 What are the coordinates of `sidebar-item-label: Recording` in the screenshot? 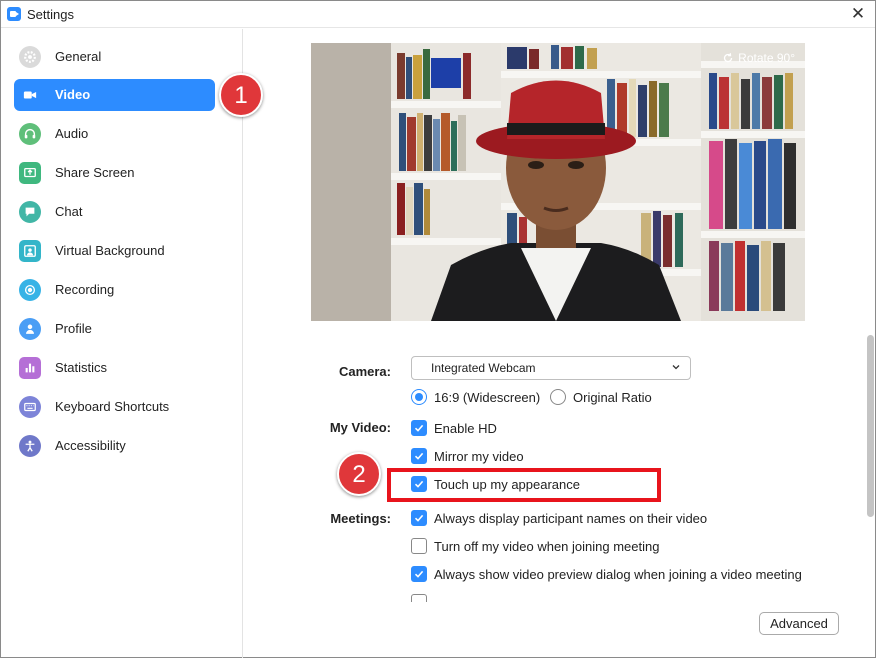 It's located at (85, 289).